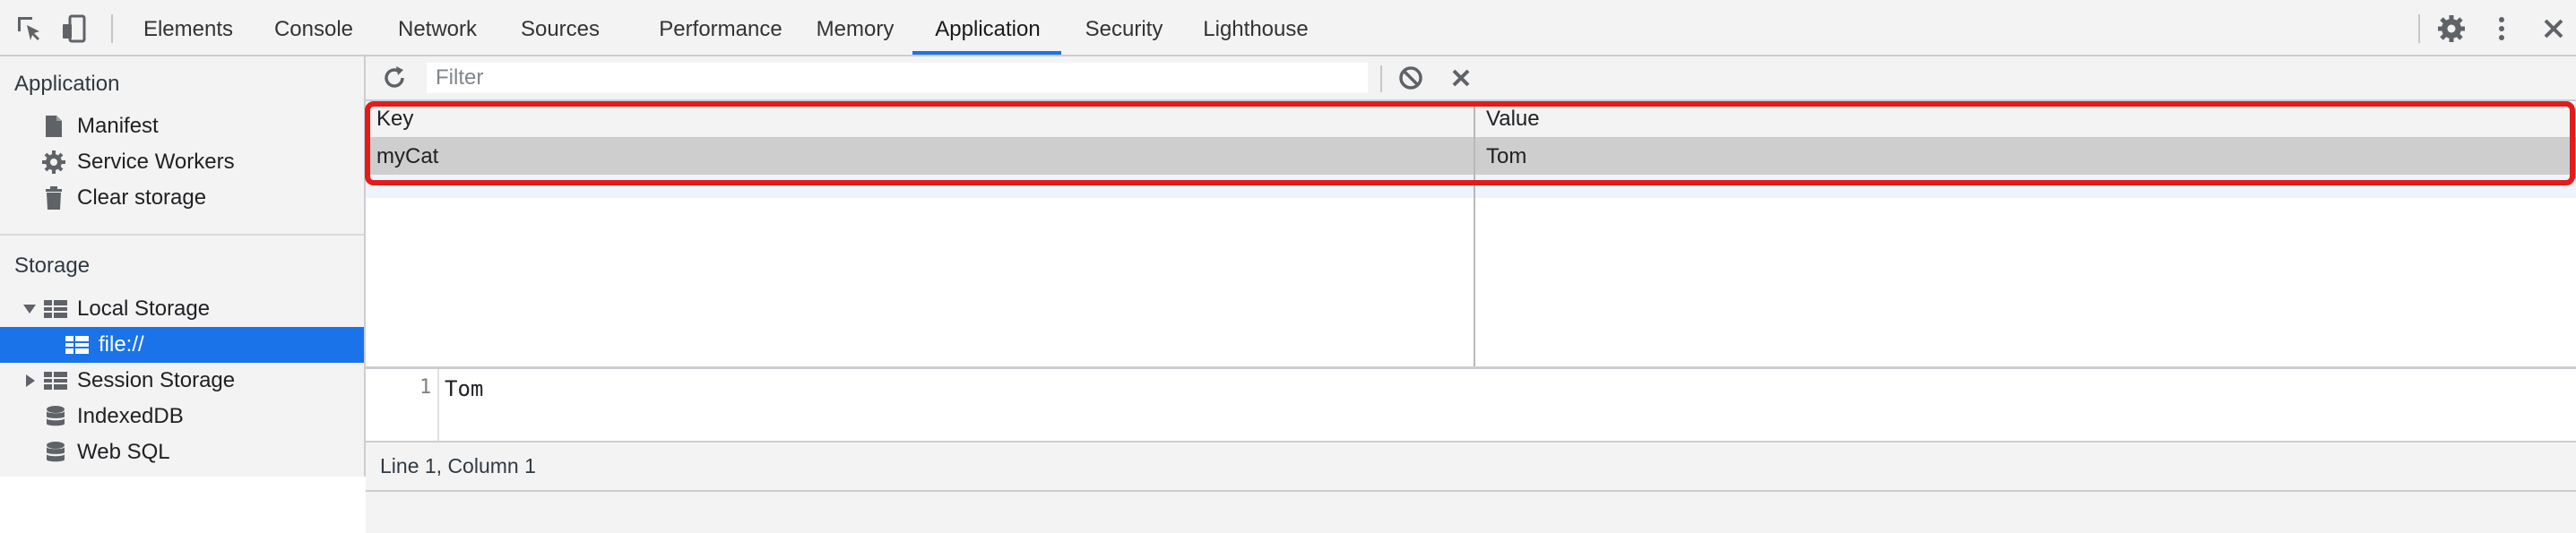 The height and width of the screenshot is (533, 2576). I want to click on sidebar-item-indexeddb: IndexedDB, so click(182, 416).